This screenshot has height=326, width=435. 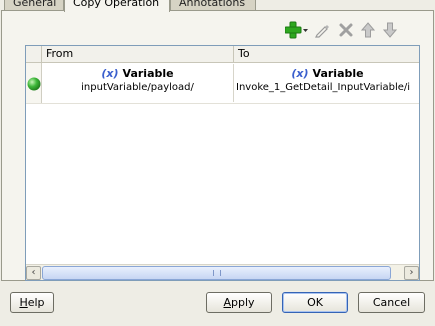 What do you see at coordinates (137, 87) in the screenshot?
I see `from-variable-path: inputVariable/payload/` at bounding box center [137, 87].